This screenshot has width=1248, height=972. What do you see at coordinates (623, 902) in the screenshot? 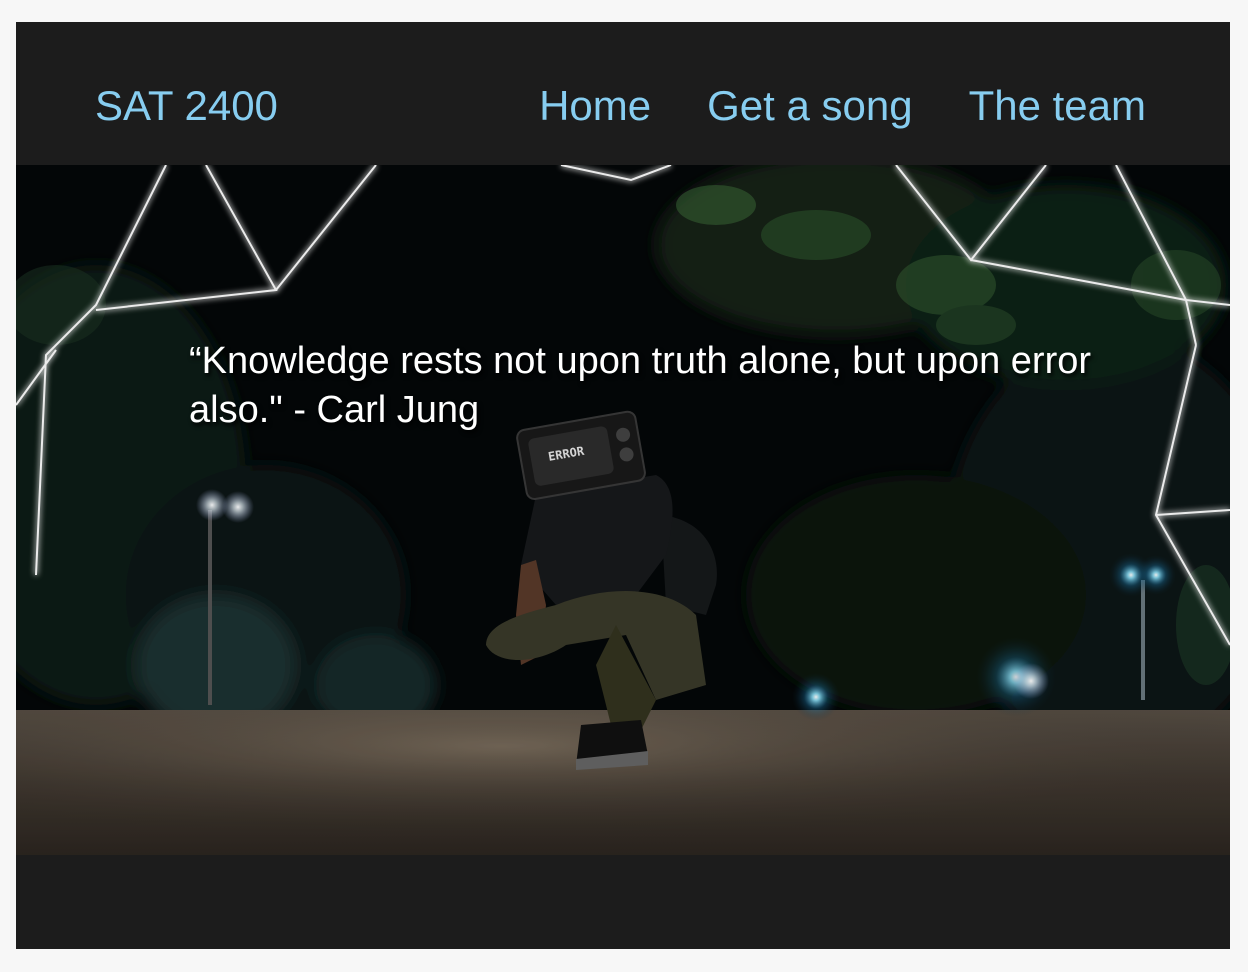
I see `footer-band` at bounding box center [623, 902].